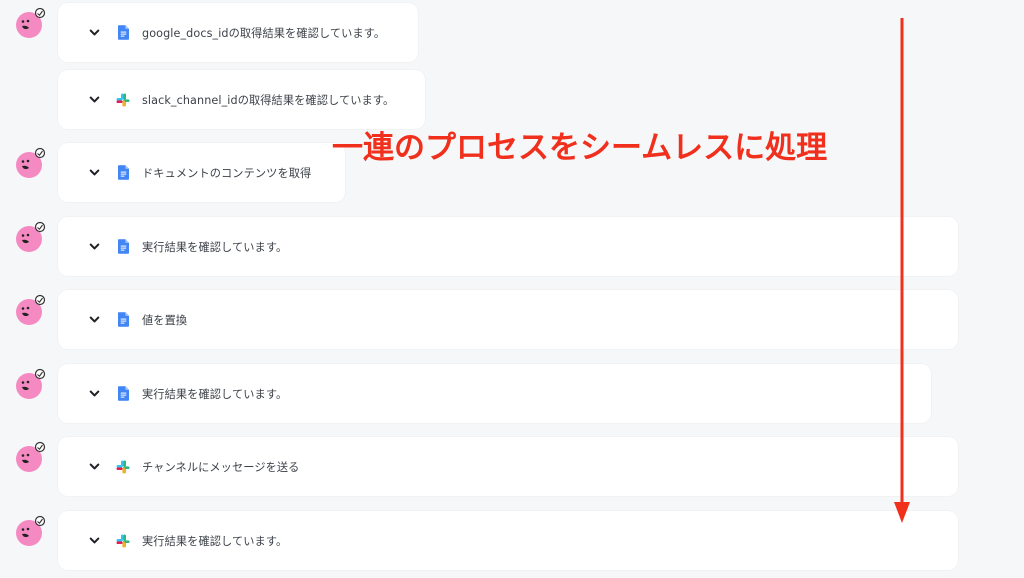 Image resolution: width=1024 pixels, height=578 pixels. I want to click on step-card: google_docs_idの取得結果を確認しています。, so click(238, 32).